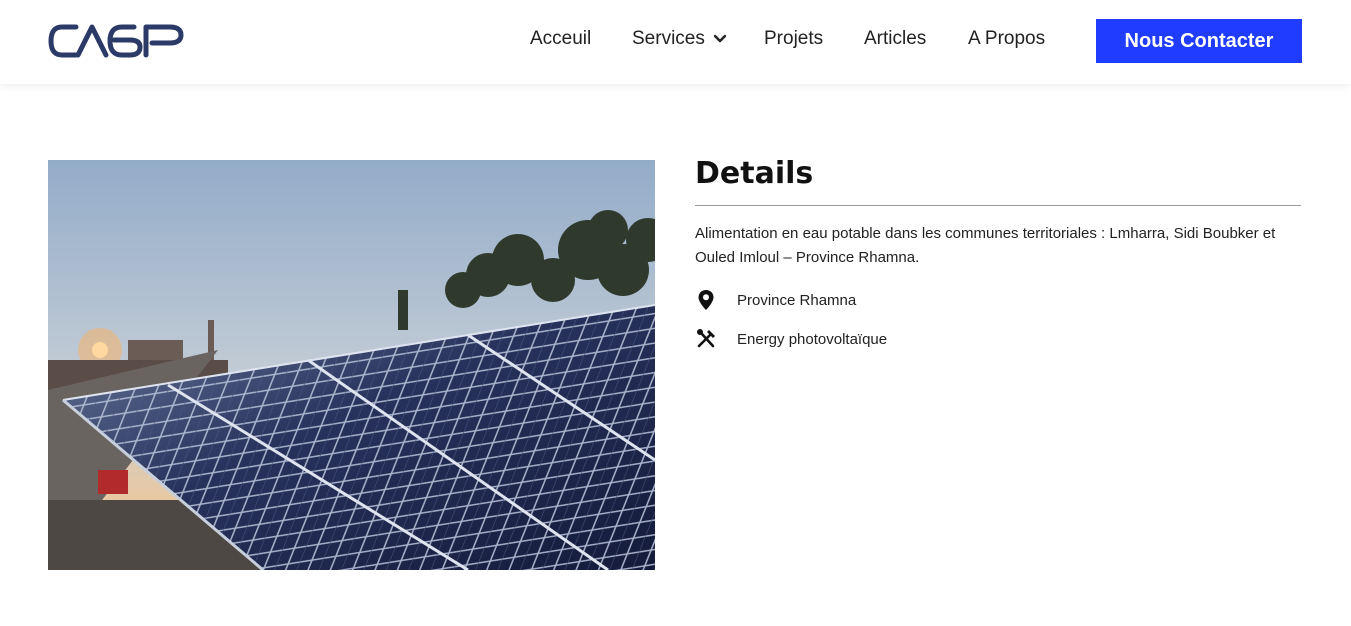 Image resolution: width=1351 pixels, height=626 pixels. I want to click on location-row: Province Rhamna, so click(775, 300).